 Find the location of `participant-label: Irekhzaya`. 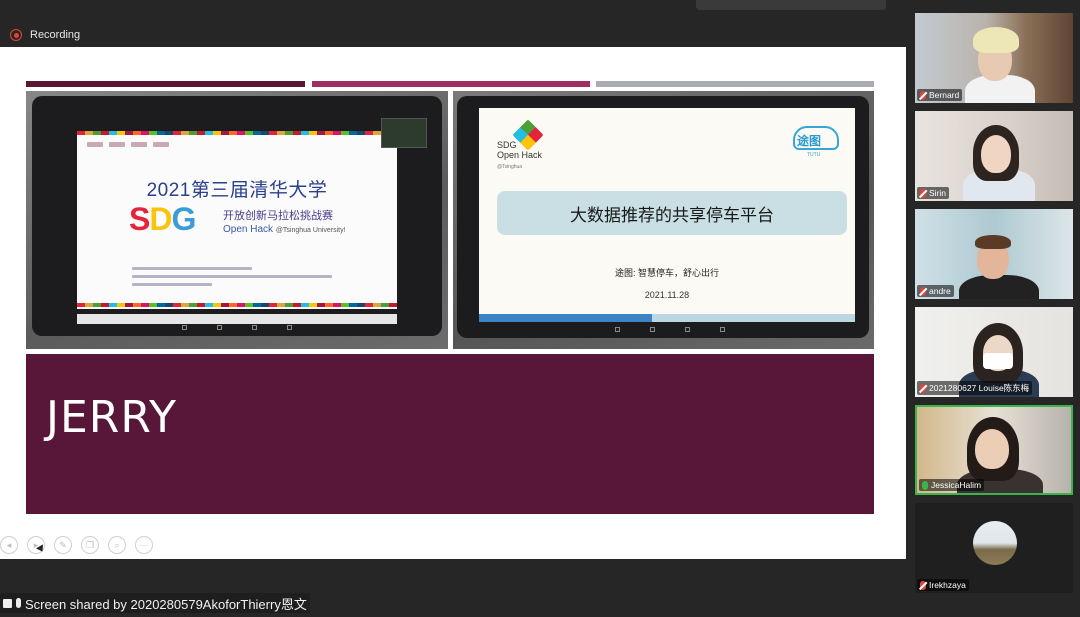

participant-label: Irekhzaya is located at coordinates (943, 585).